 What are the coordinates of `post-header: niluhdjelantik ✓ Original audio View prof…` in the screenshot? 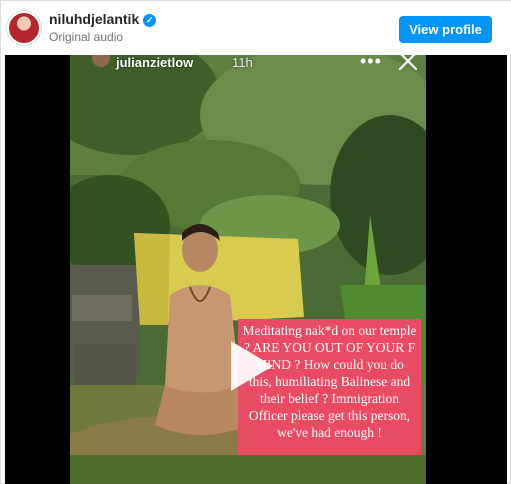 It's located at (256, 28).